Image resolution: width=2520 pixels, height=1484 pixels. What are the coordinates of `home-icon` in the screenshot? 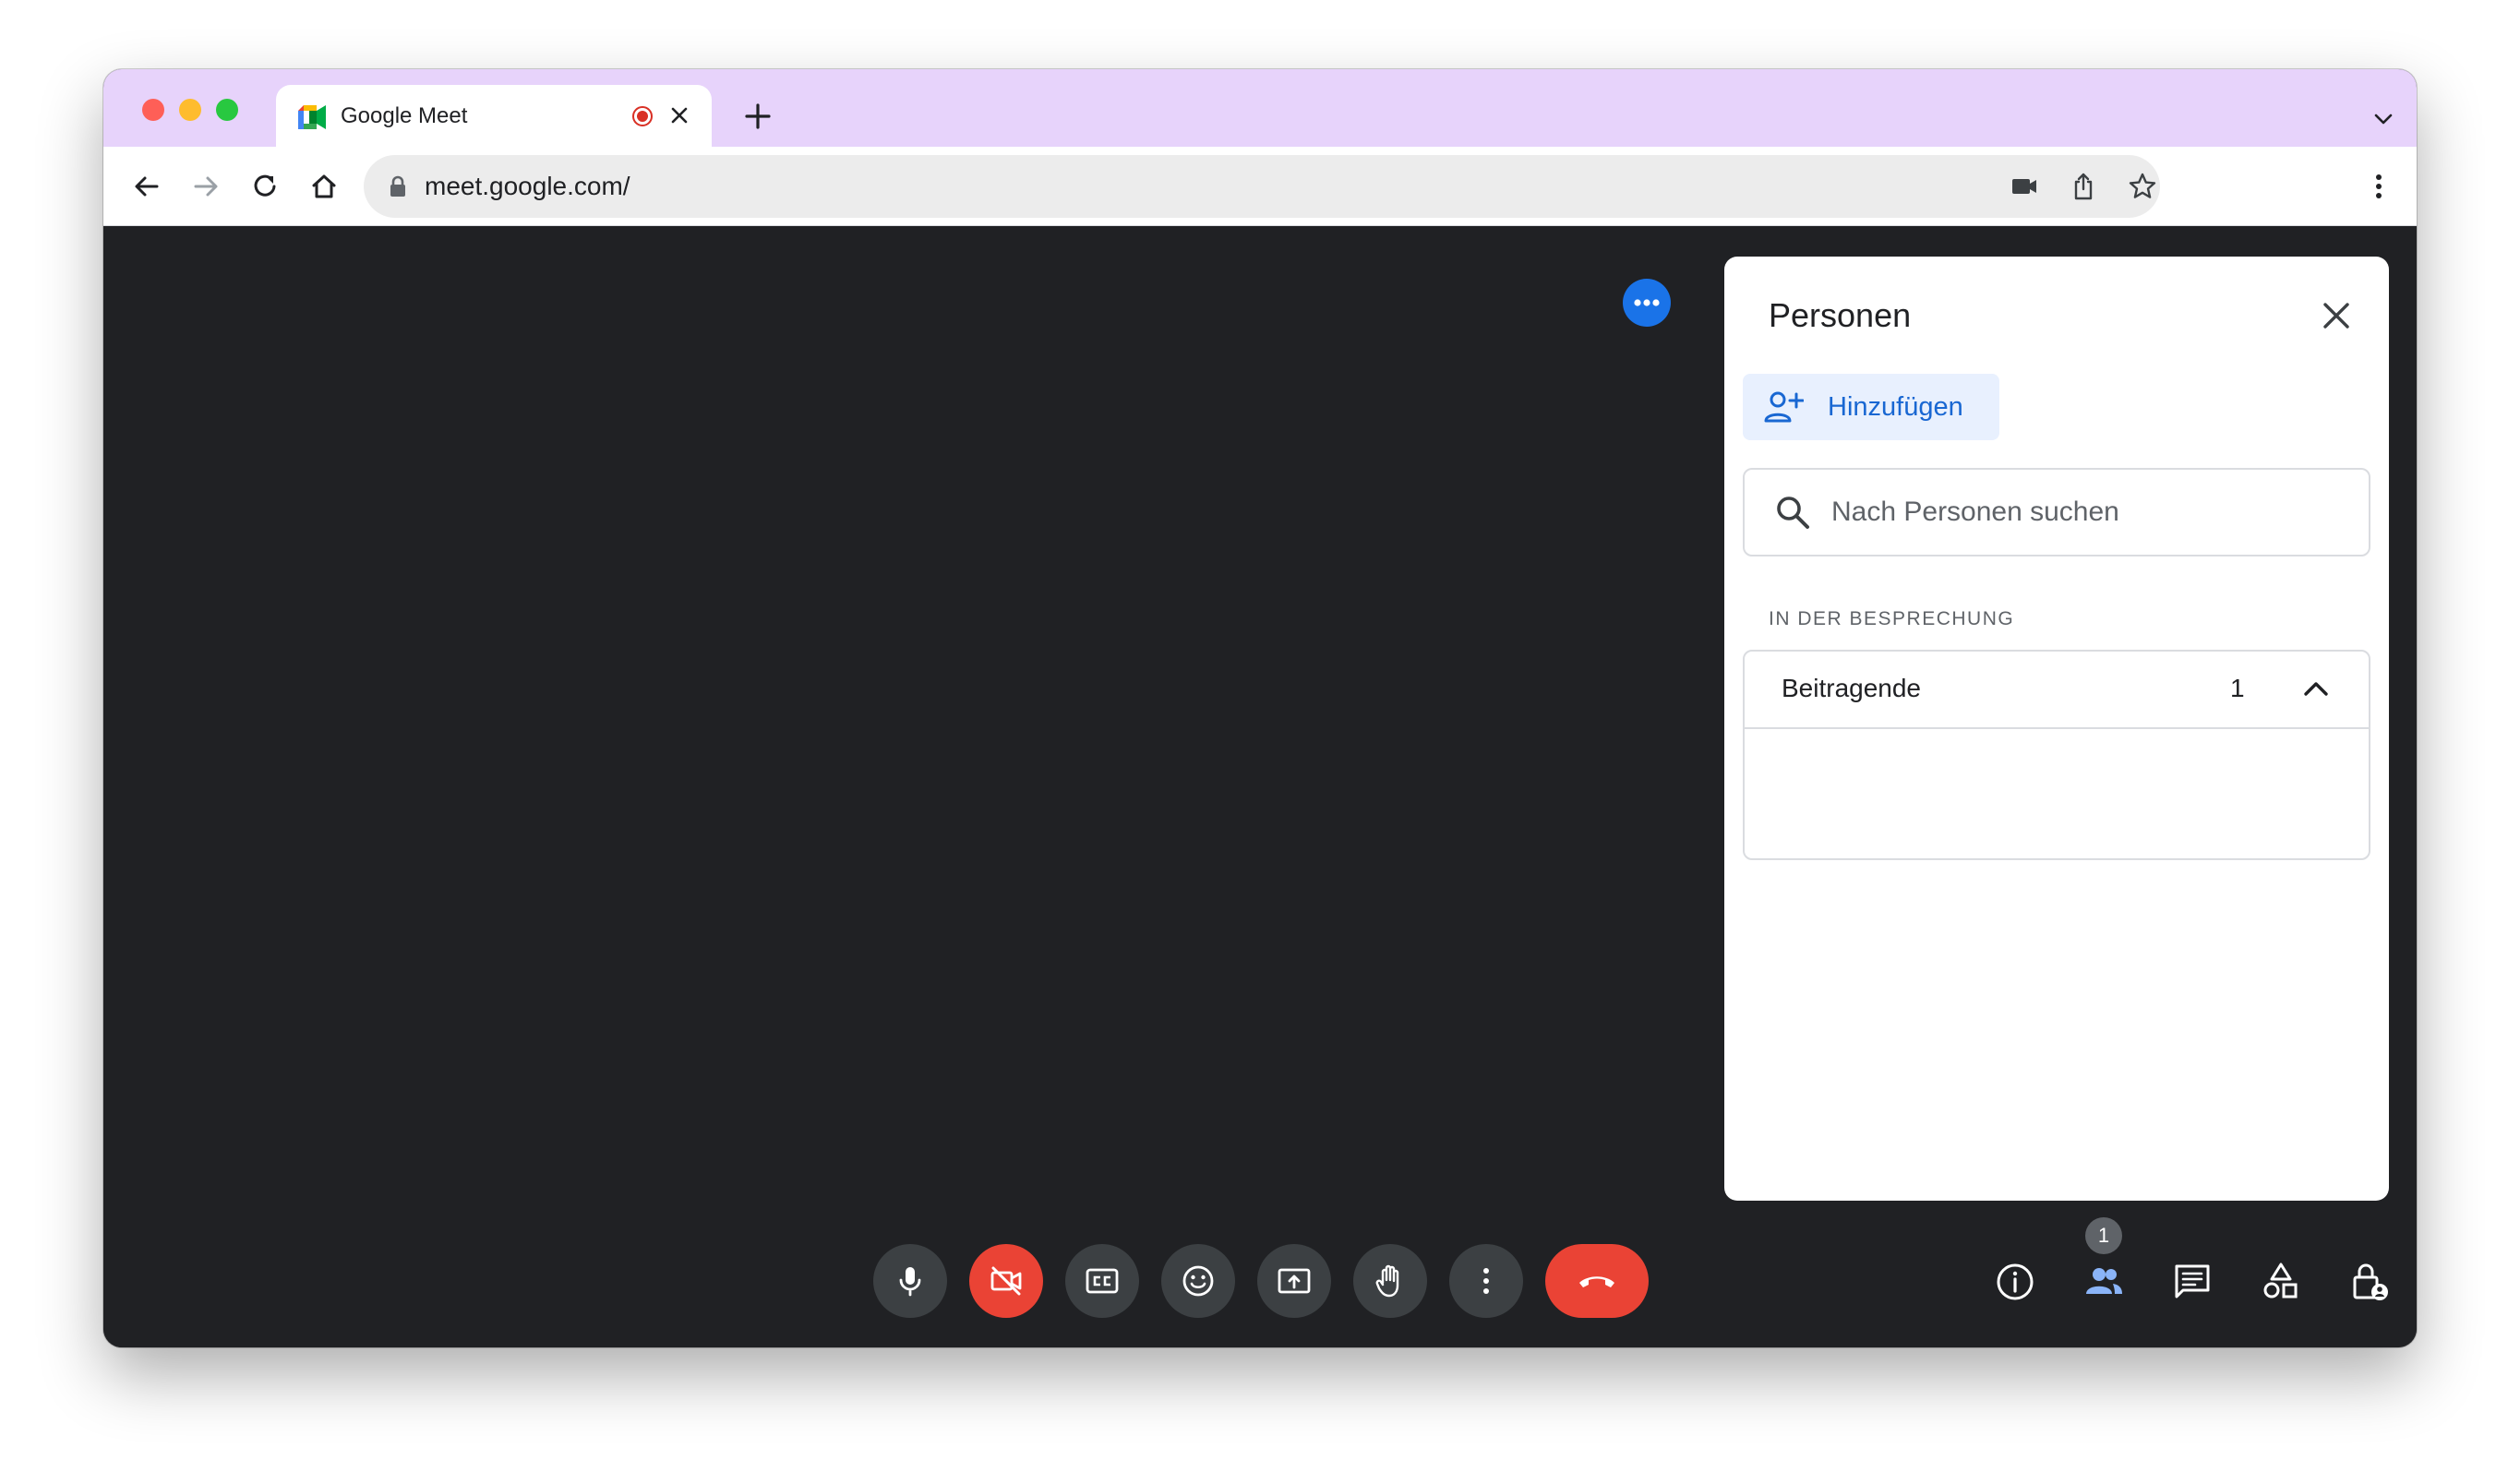 It's located at (324, 186).